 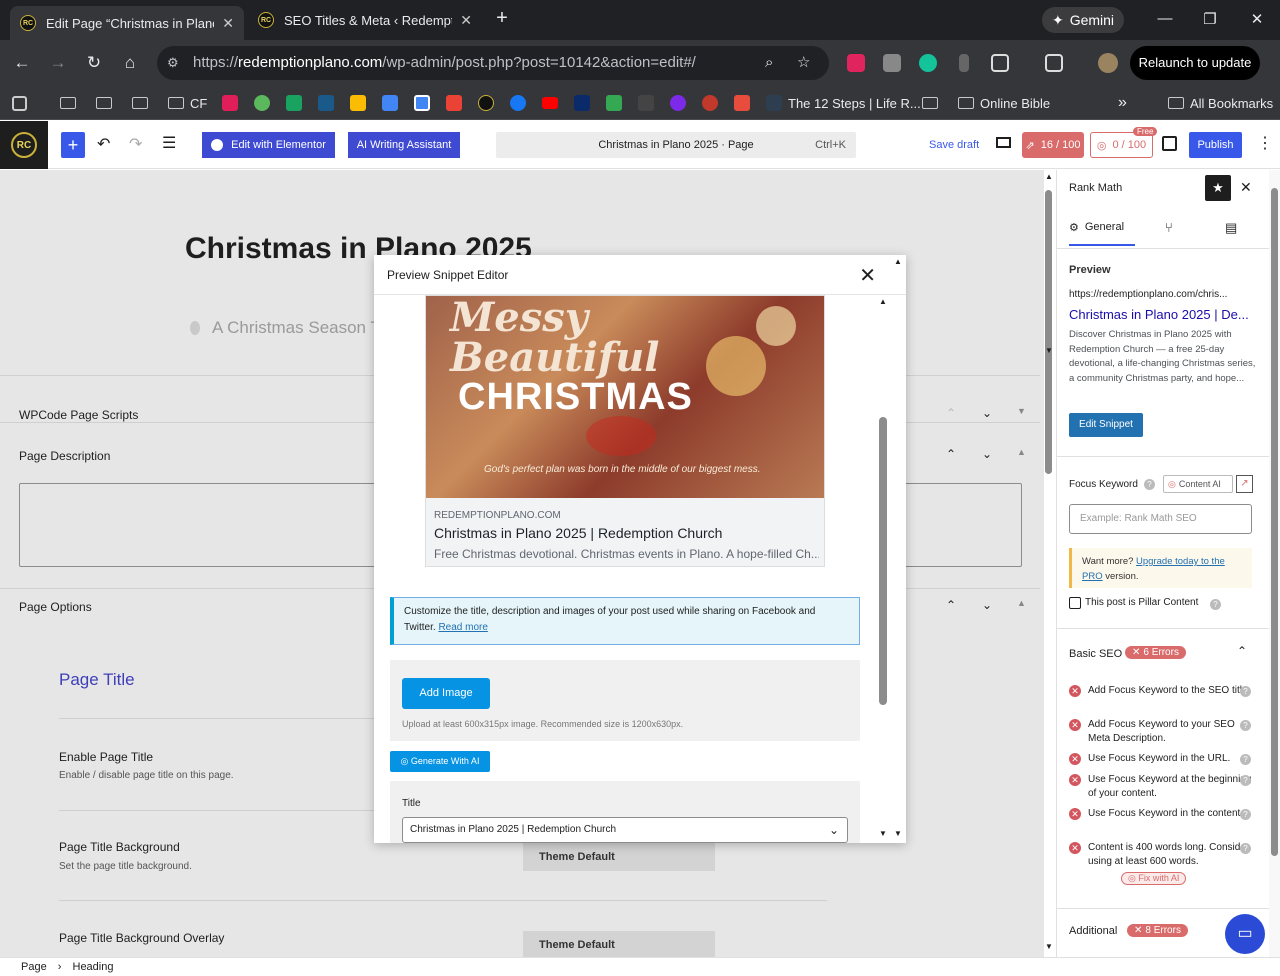 What do you see at coordinates (78, 415) in the screenshot?
I see `wpcode-title: WPCode Page Scripts` at bounding box center [78, 415].